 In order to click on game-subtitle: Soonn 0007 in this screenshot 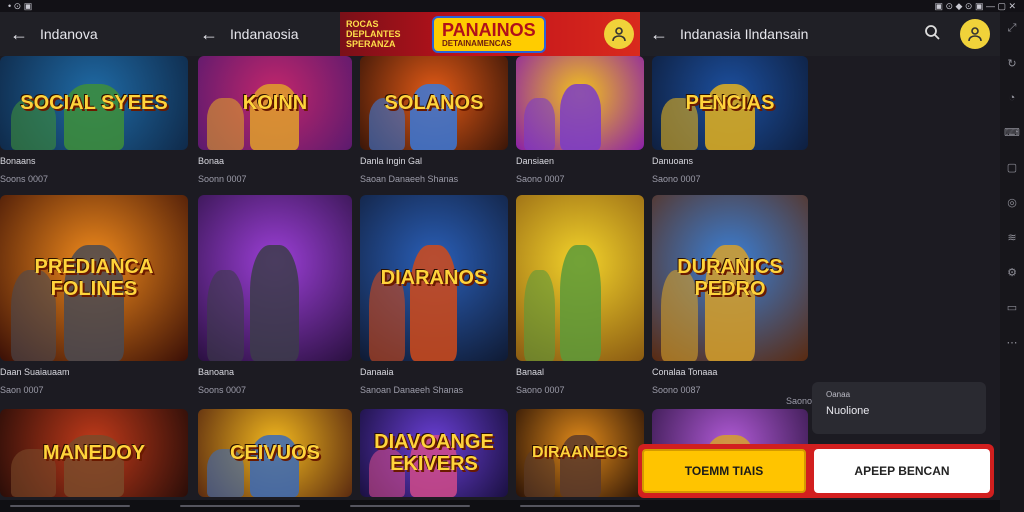, I will do `click(222, 179)`.